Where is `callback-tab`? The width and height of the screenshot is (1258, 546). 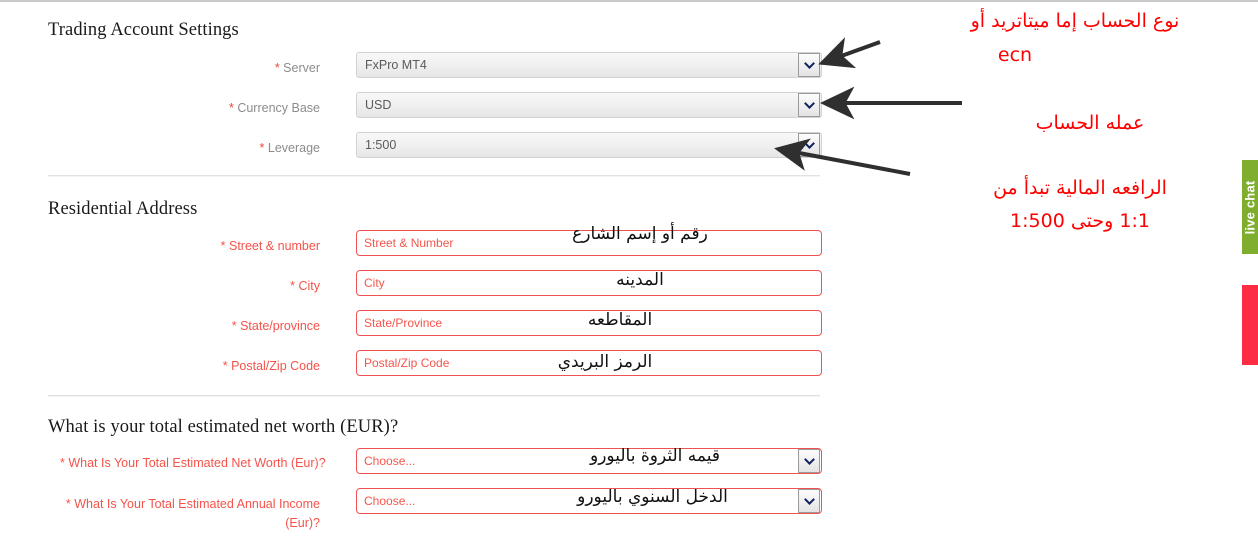 callback-tab is located at coordinates (1249, 325).